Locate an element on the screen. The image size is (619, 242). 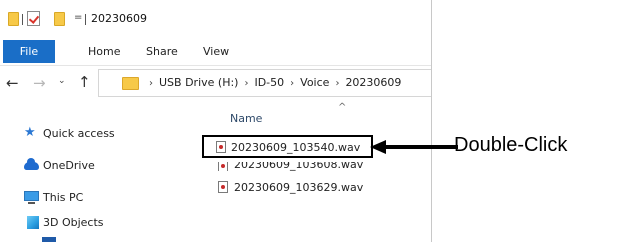
sort-ascending-icon: ^ is located at coordinates (342, 107).